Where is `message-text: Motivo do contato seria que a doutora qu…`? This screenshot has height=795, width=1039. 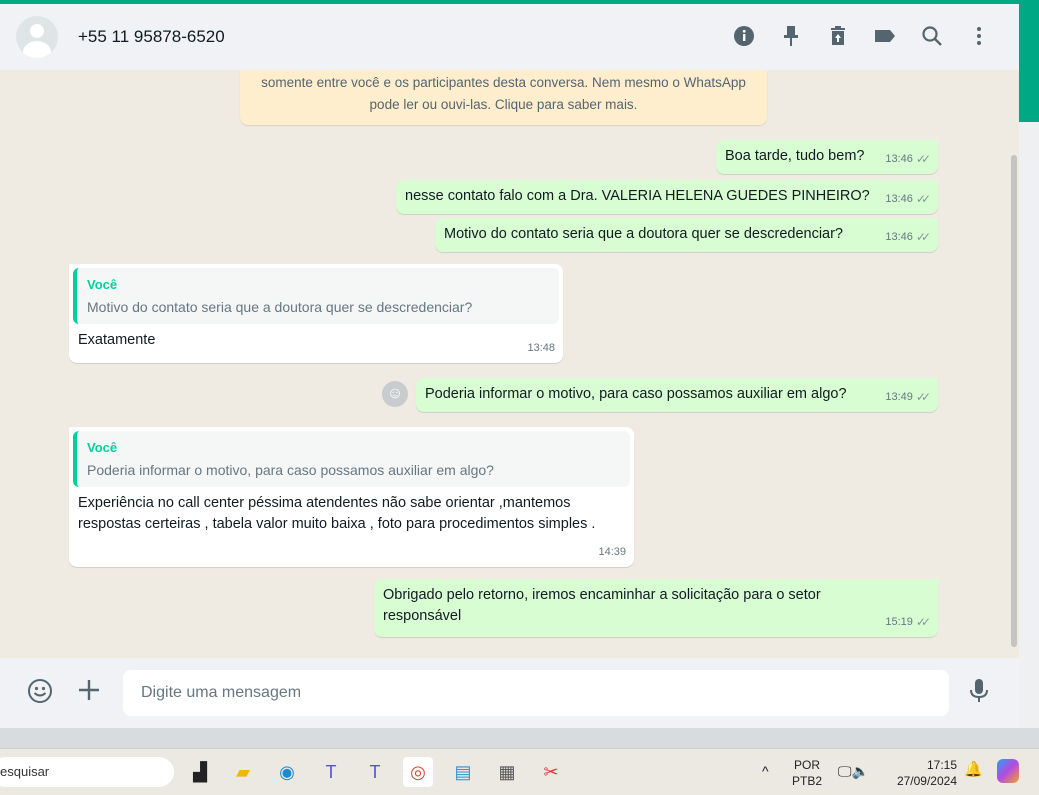 message-text: Motivo do contato seria que a doutora qu… is located at coordinates (643, 234).